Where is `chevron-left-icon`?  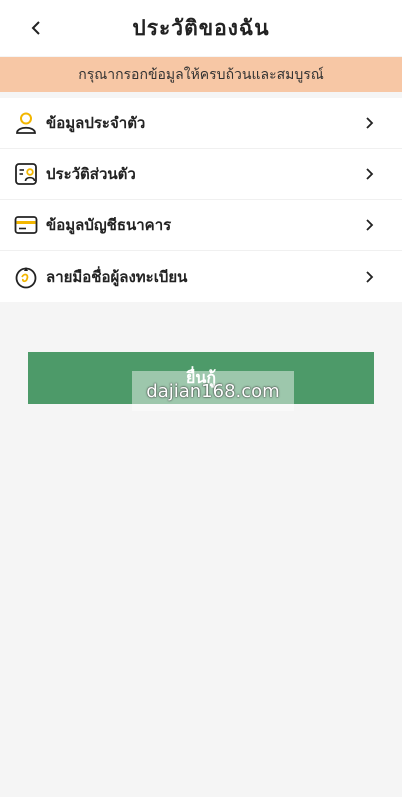
chevron-left-icon is located at coordinates (35, 28).